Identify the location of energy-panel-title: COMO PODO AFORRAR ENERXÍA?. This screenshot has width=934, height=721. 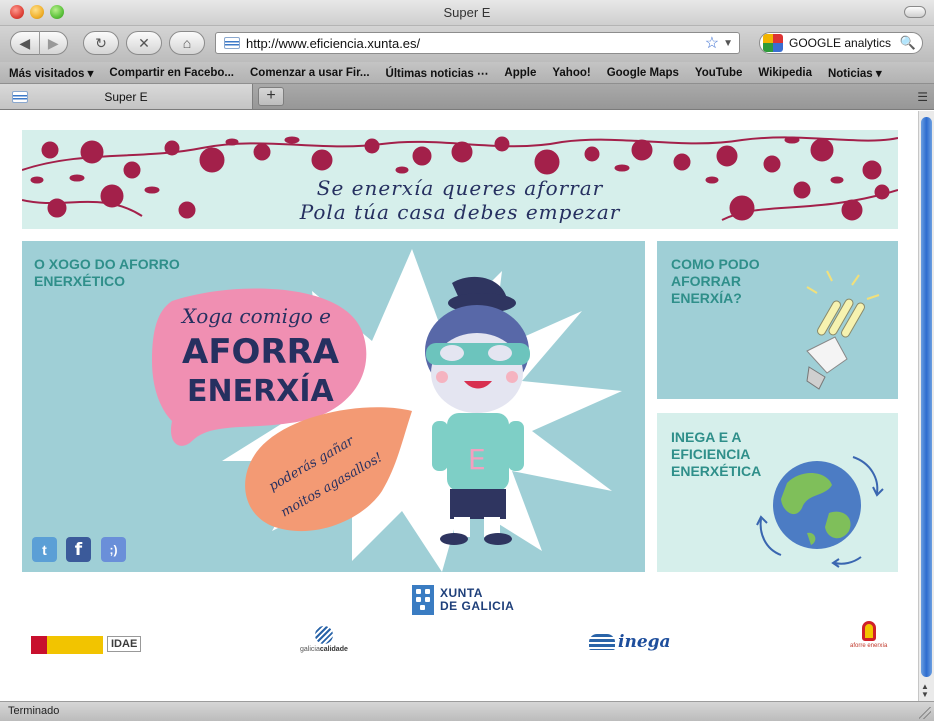
(715, 281).